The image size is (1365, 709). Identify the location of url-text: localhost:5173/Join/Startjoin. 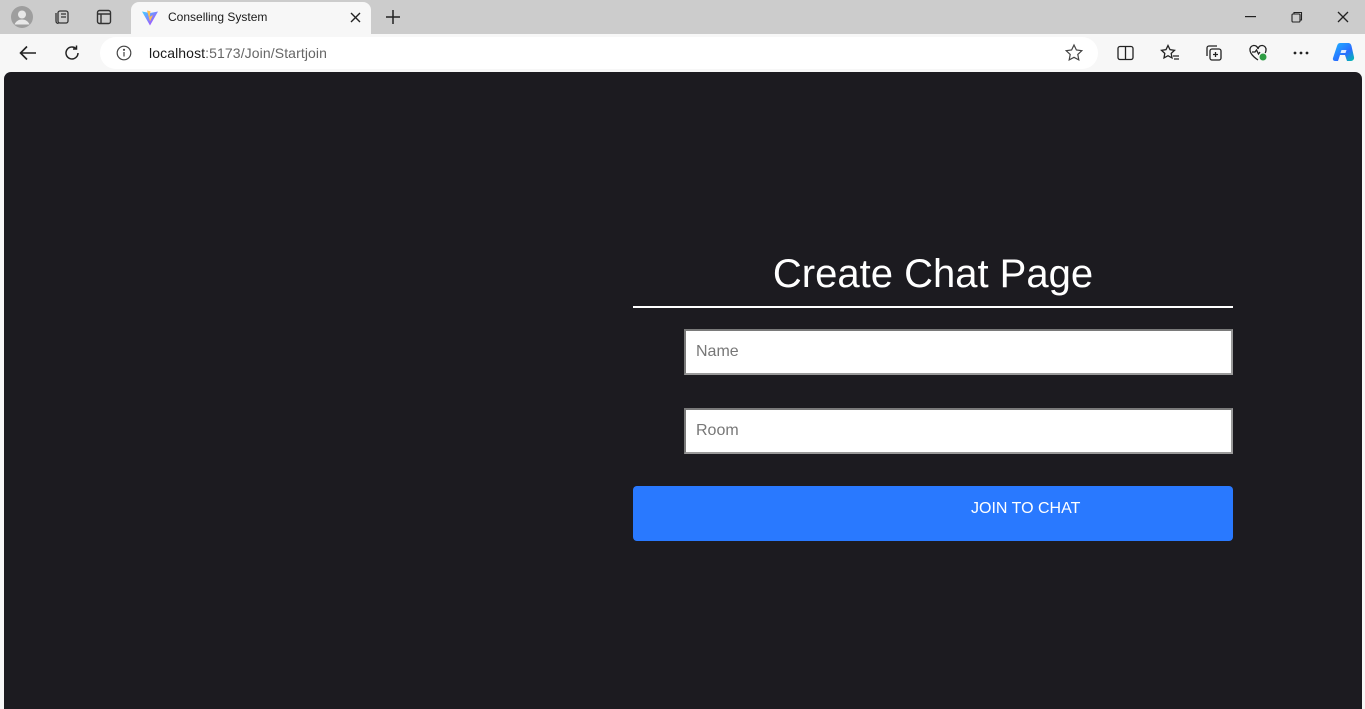
(238, 53).